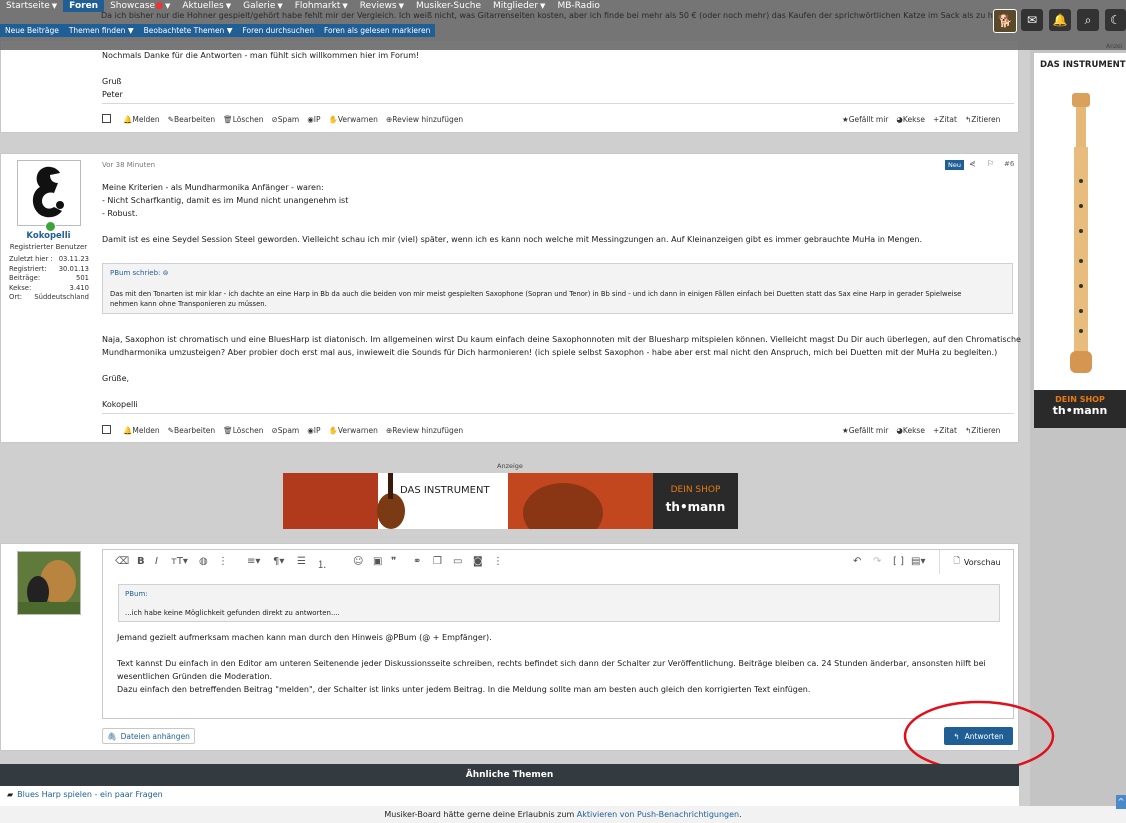  What do you see at coordinates (322, 563) in the screenshot?
I see `numbered-list-icon: ⒈` at bounding box center [322, 563].